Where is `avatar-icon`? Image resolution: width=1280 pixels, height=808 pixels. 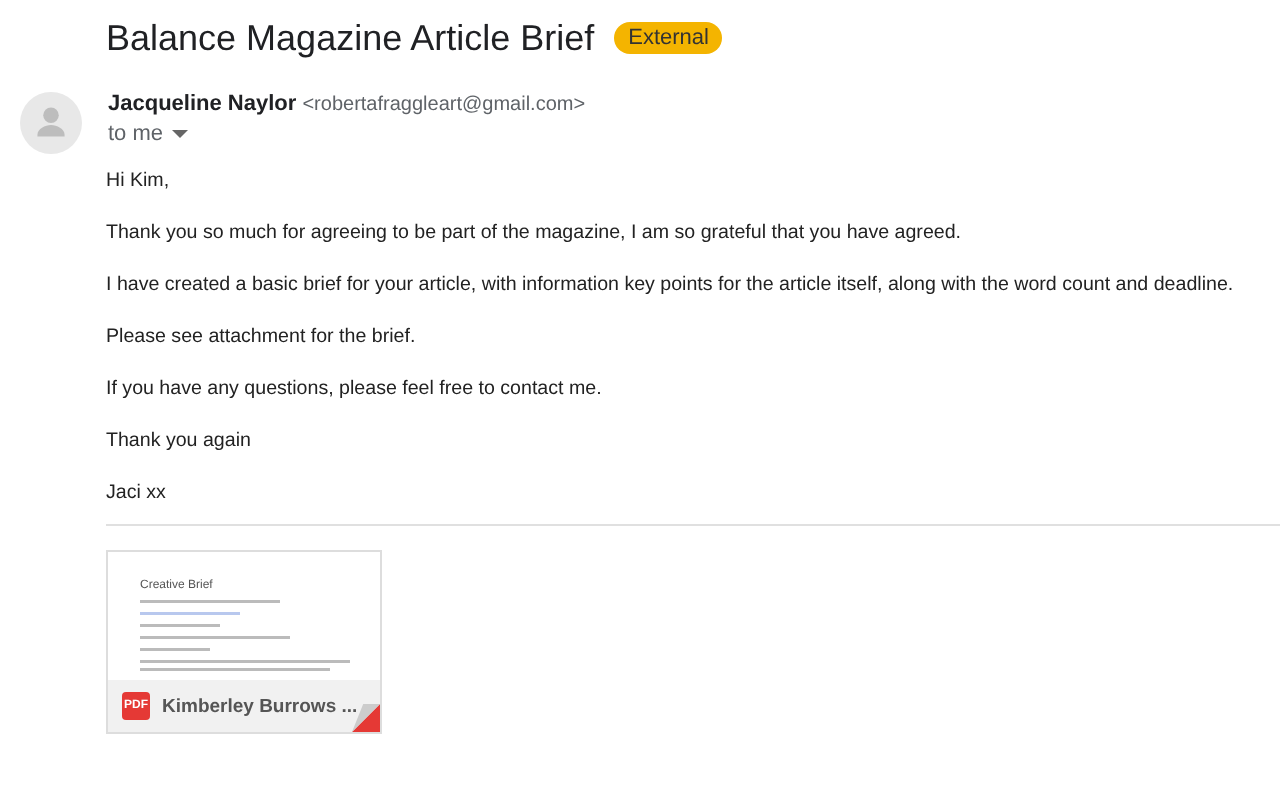
avatar-icon is located at coordinates (51, 123).